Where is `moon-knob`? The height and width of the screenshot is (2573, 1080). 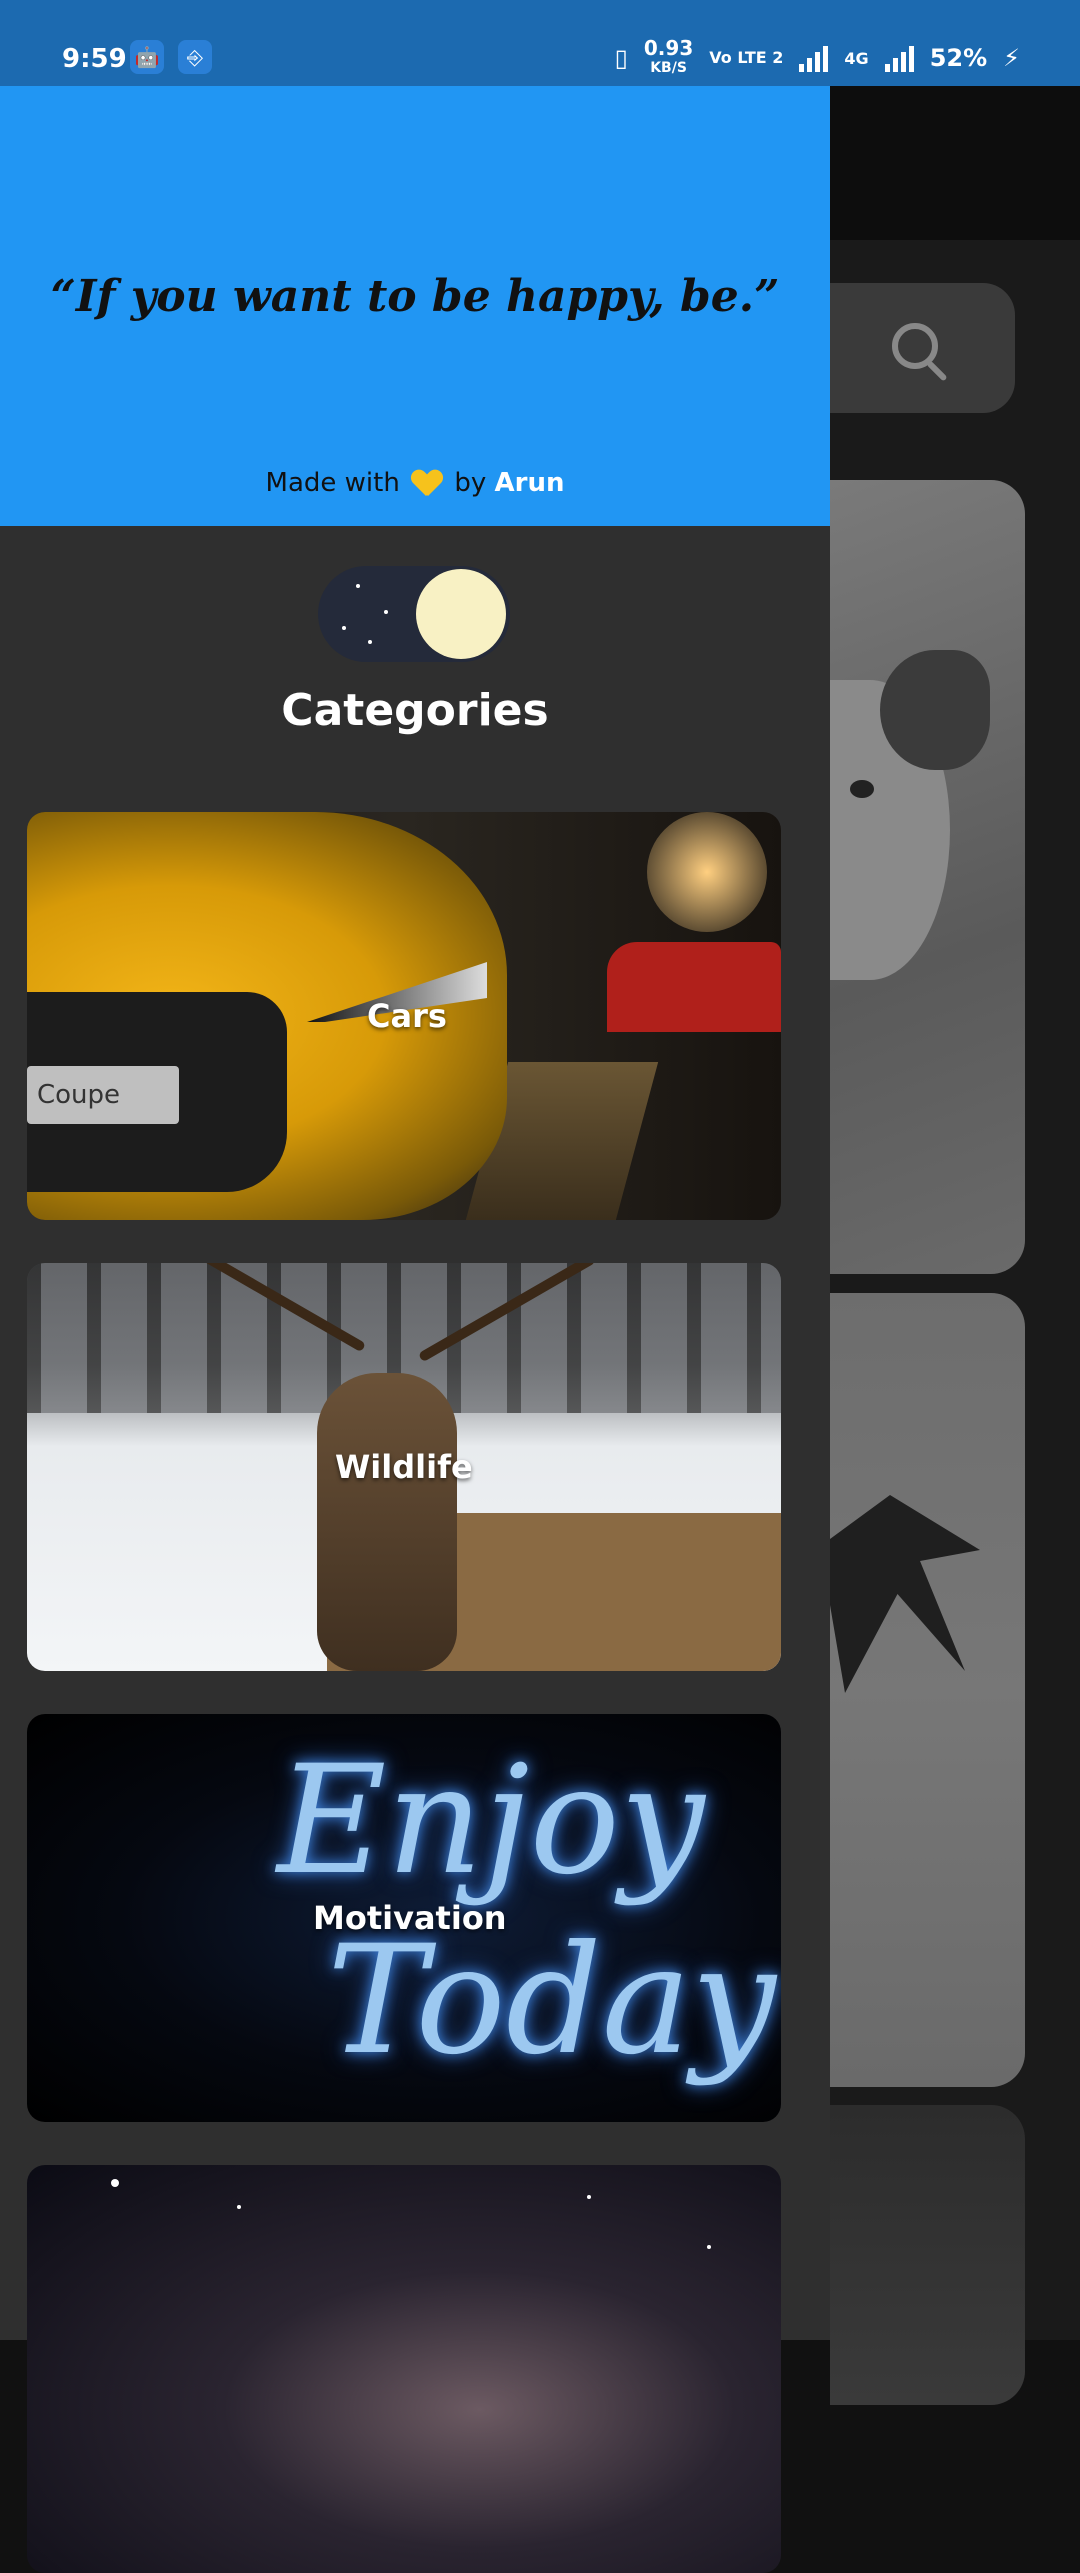
moon-knob is located at coordinates (461, 614).